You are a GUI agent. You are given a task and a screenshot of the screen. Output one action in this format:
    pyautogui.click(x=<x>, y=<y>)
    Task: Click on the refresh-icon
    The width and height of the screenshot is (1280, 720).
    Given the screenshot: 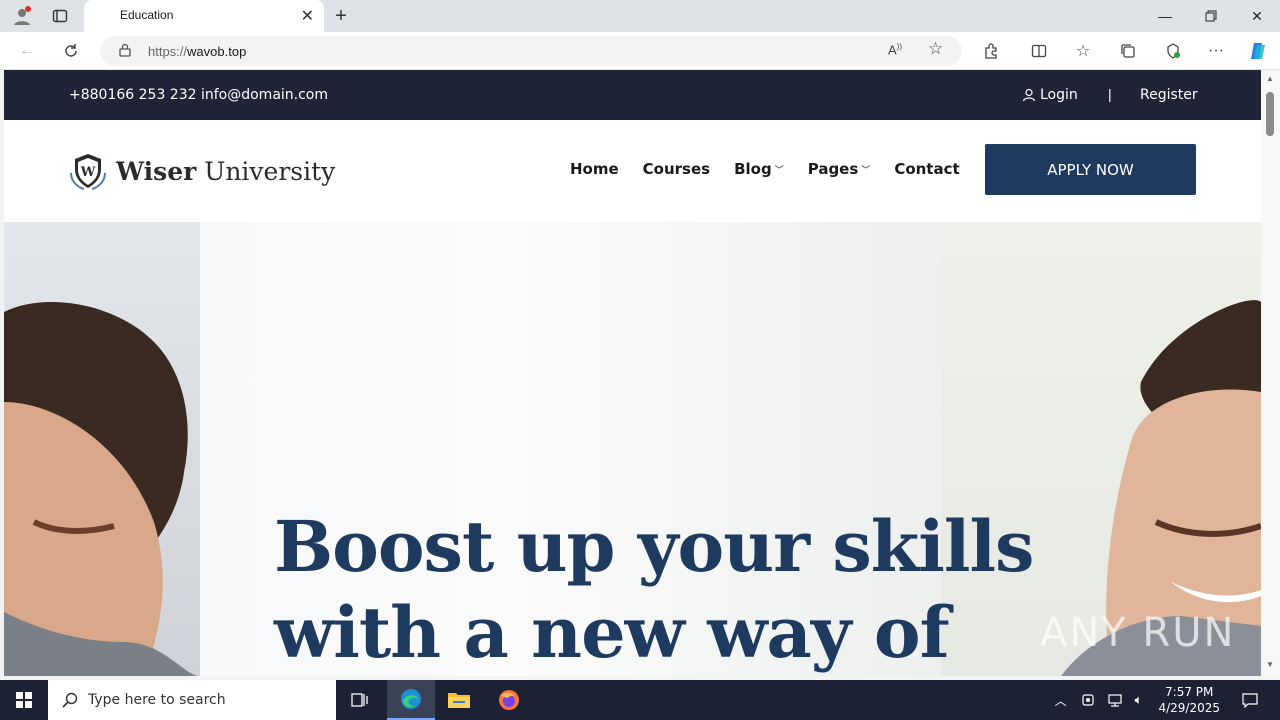 What is the action you would take?
    pyautogui.click(x=71, y=51)
    